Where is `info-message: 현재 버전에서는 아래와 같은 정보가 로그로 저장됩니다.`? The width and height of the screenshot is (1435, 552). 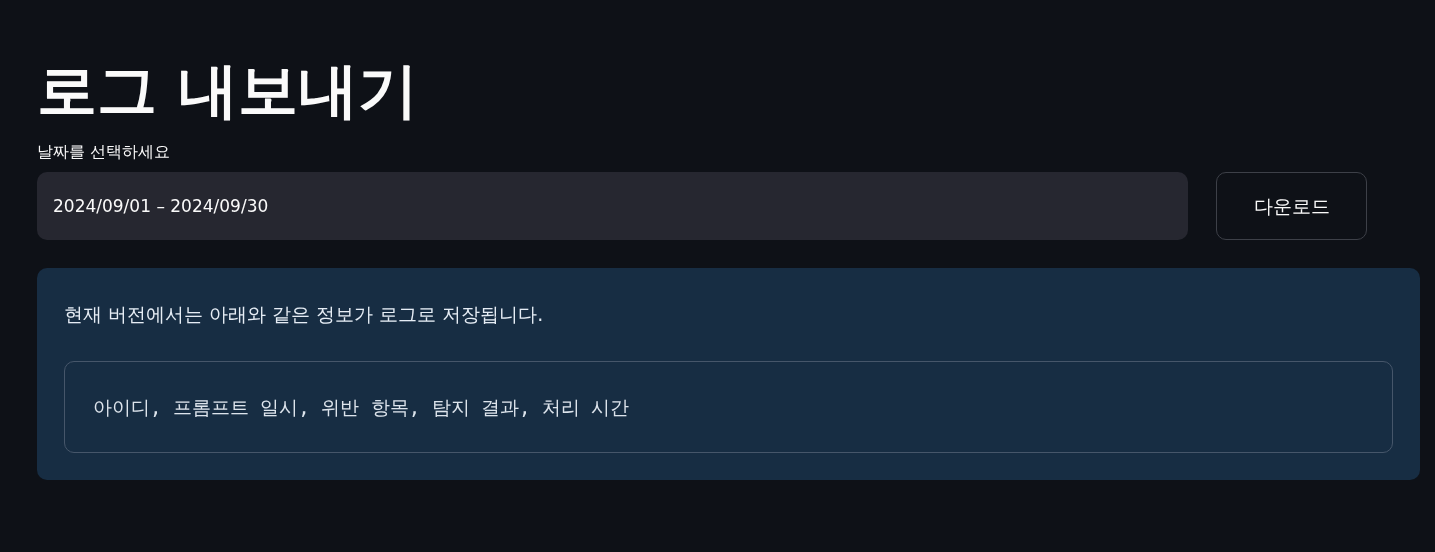 info-message: 현재 버전에서는 아래와 같은 정보가 로그로 저장됩니다. is located at coordinates (304, 314).